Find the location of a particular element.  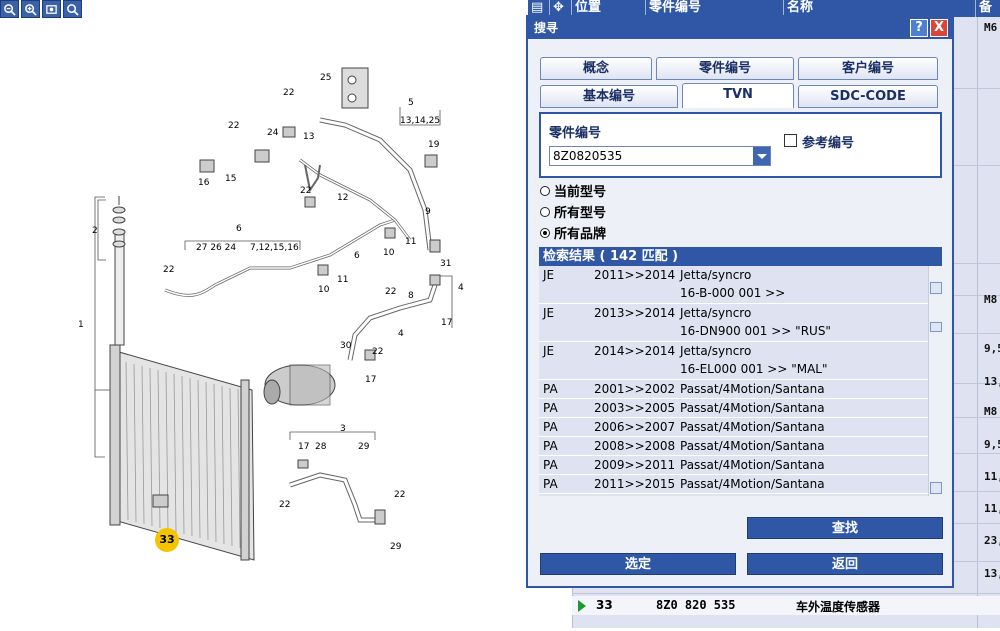

svg-text: 3 is located at coordinates (343, 429).